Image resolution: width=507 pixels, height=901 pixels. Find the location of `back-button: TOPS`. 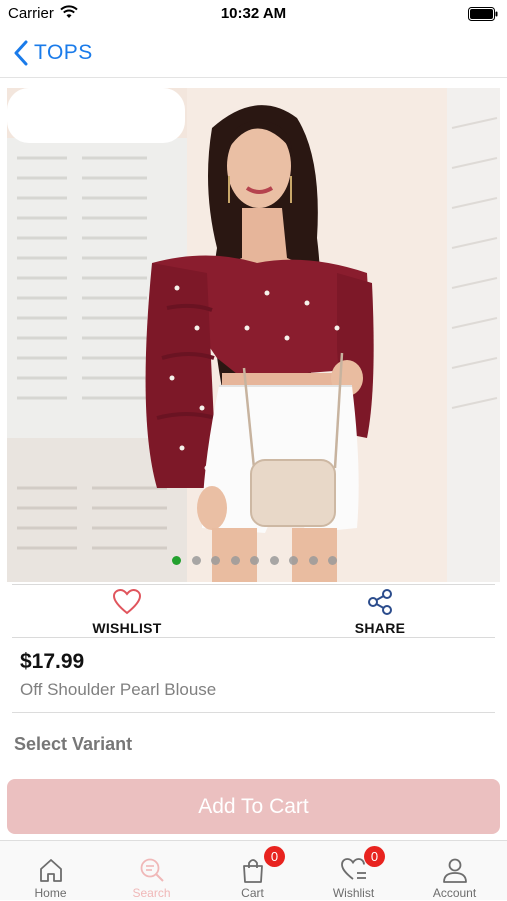

back-button: TOPS is located at coordinates (52, 53).